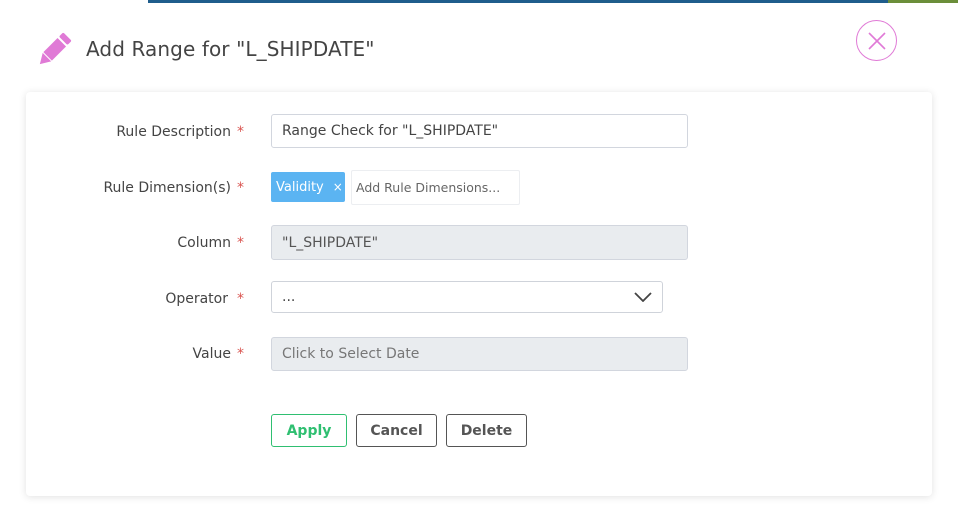 The height and width of the screenshot is (530, 958). I want to click on value-date-input: Click to Select Date, so click(479, 354).